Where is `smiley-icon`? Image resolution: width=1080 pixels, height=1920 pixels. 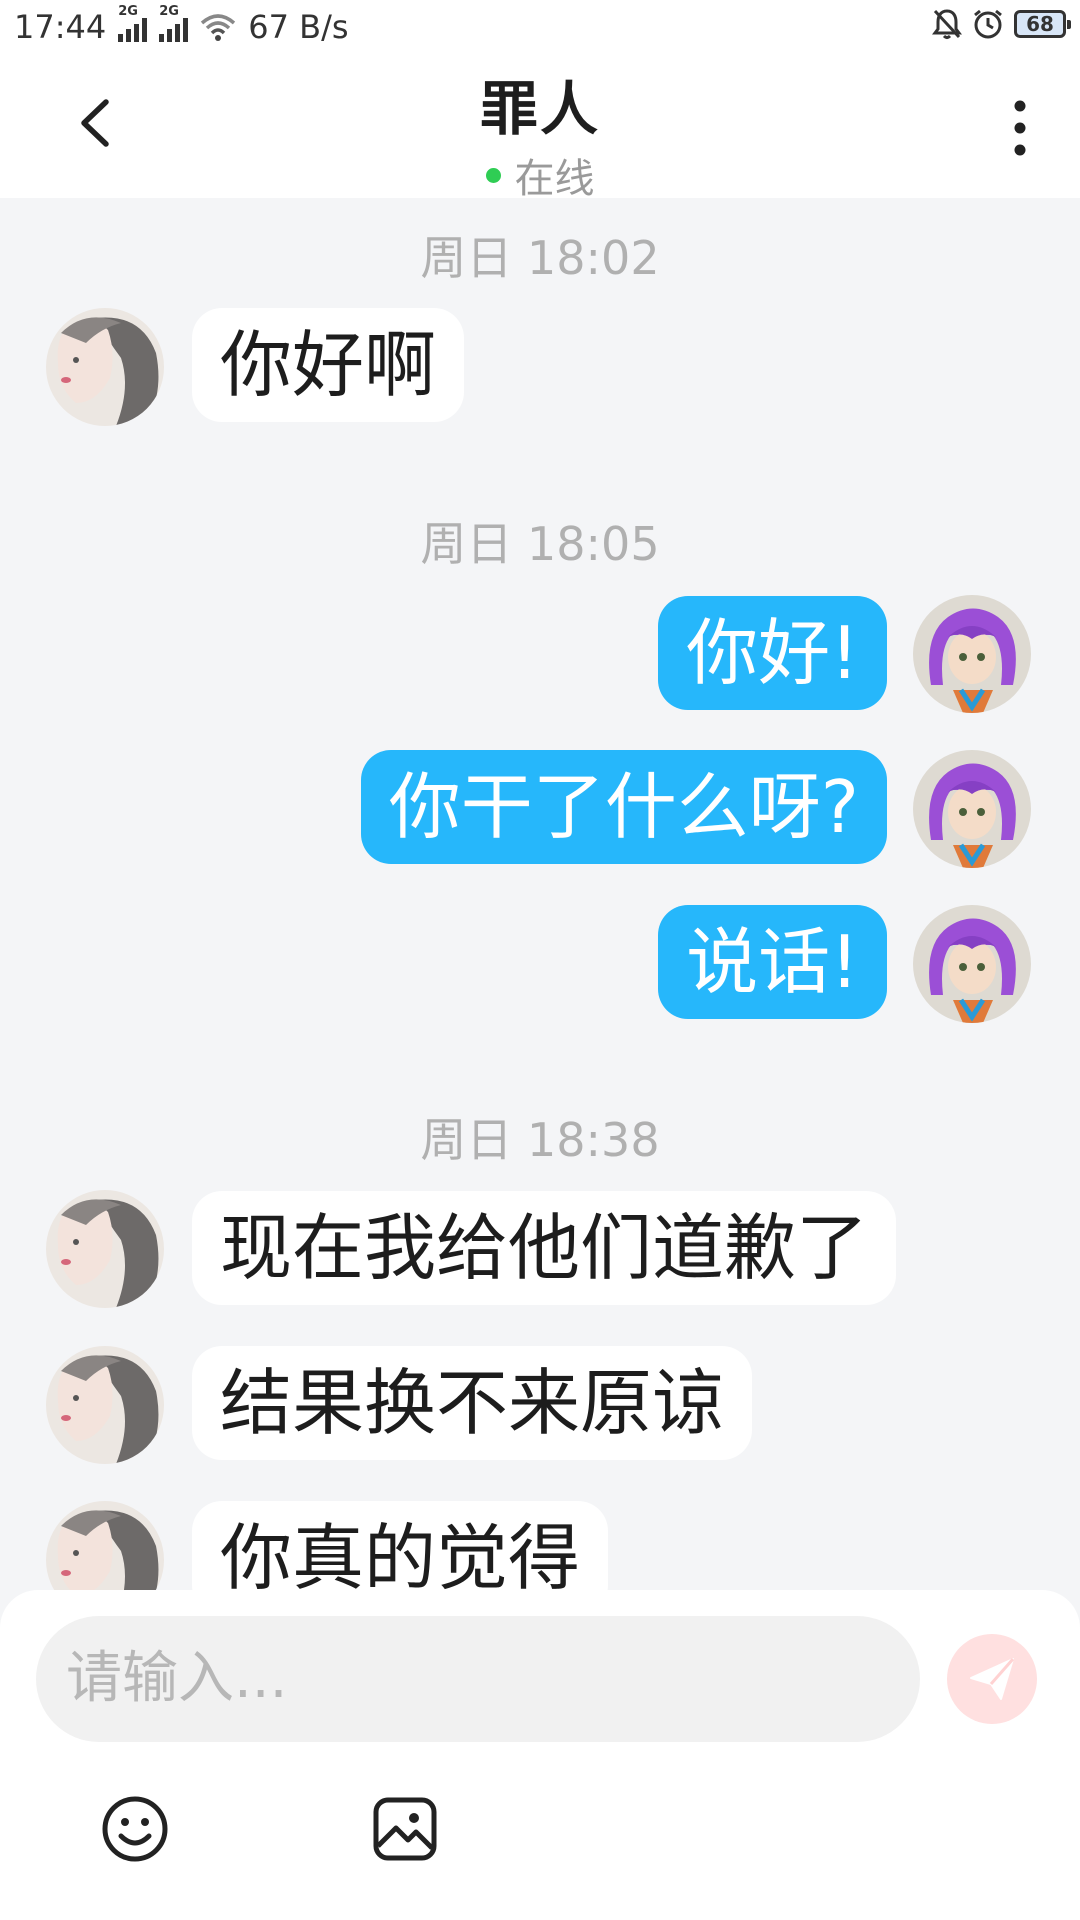
smiley-icon is located at coordinates (135, 1829).